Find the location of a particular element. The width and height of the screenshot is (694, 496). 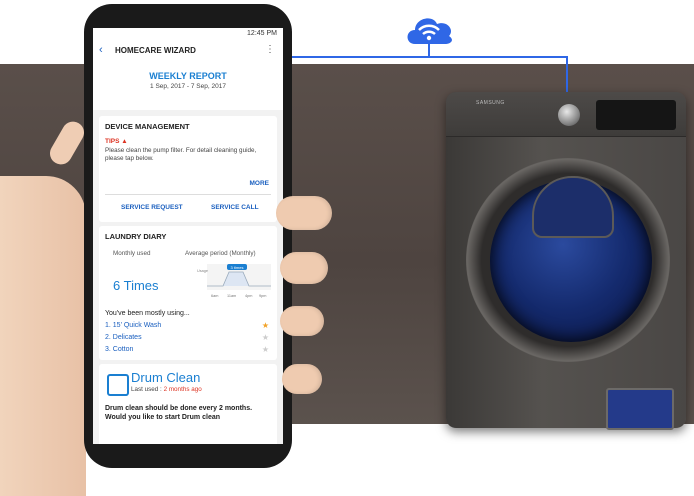

report-date-range: 1 Sep, 2017 - 7 Sep, 2017 is located at coordinates (188, 86).